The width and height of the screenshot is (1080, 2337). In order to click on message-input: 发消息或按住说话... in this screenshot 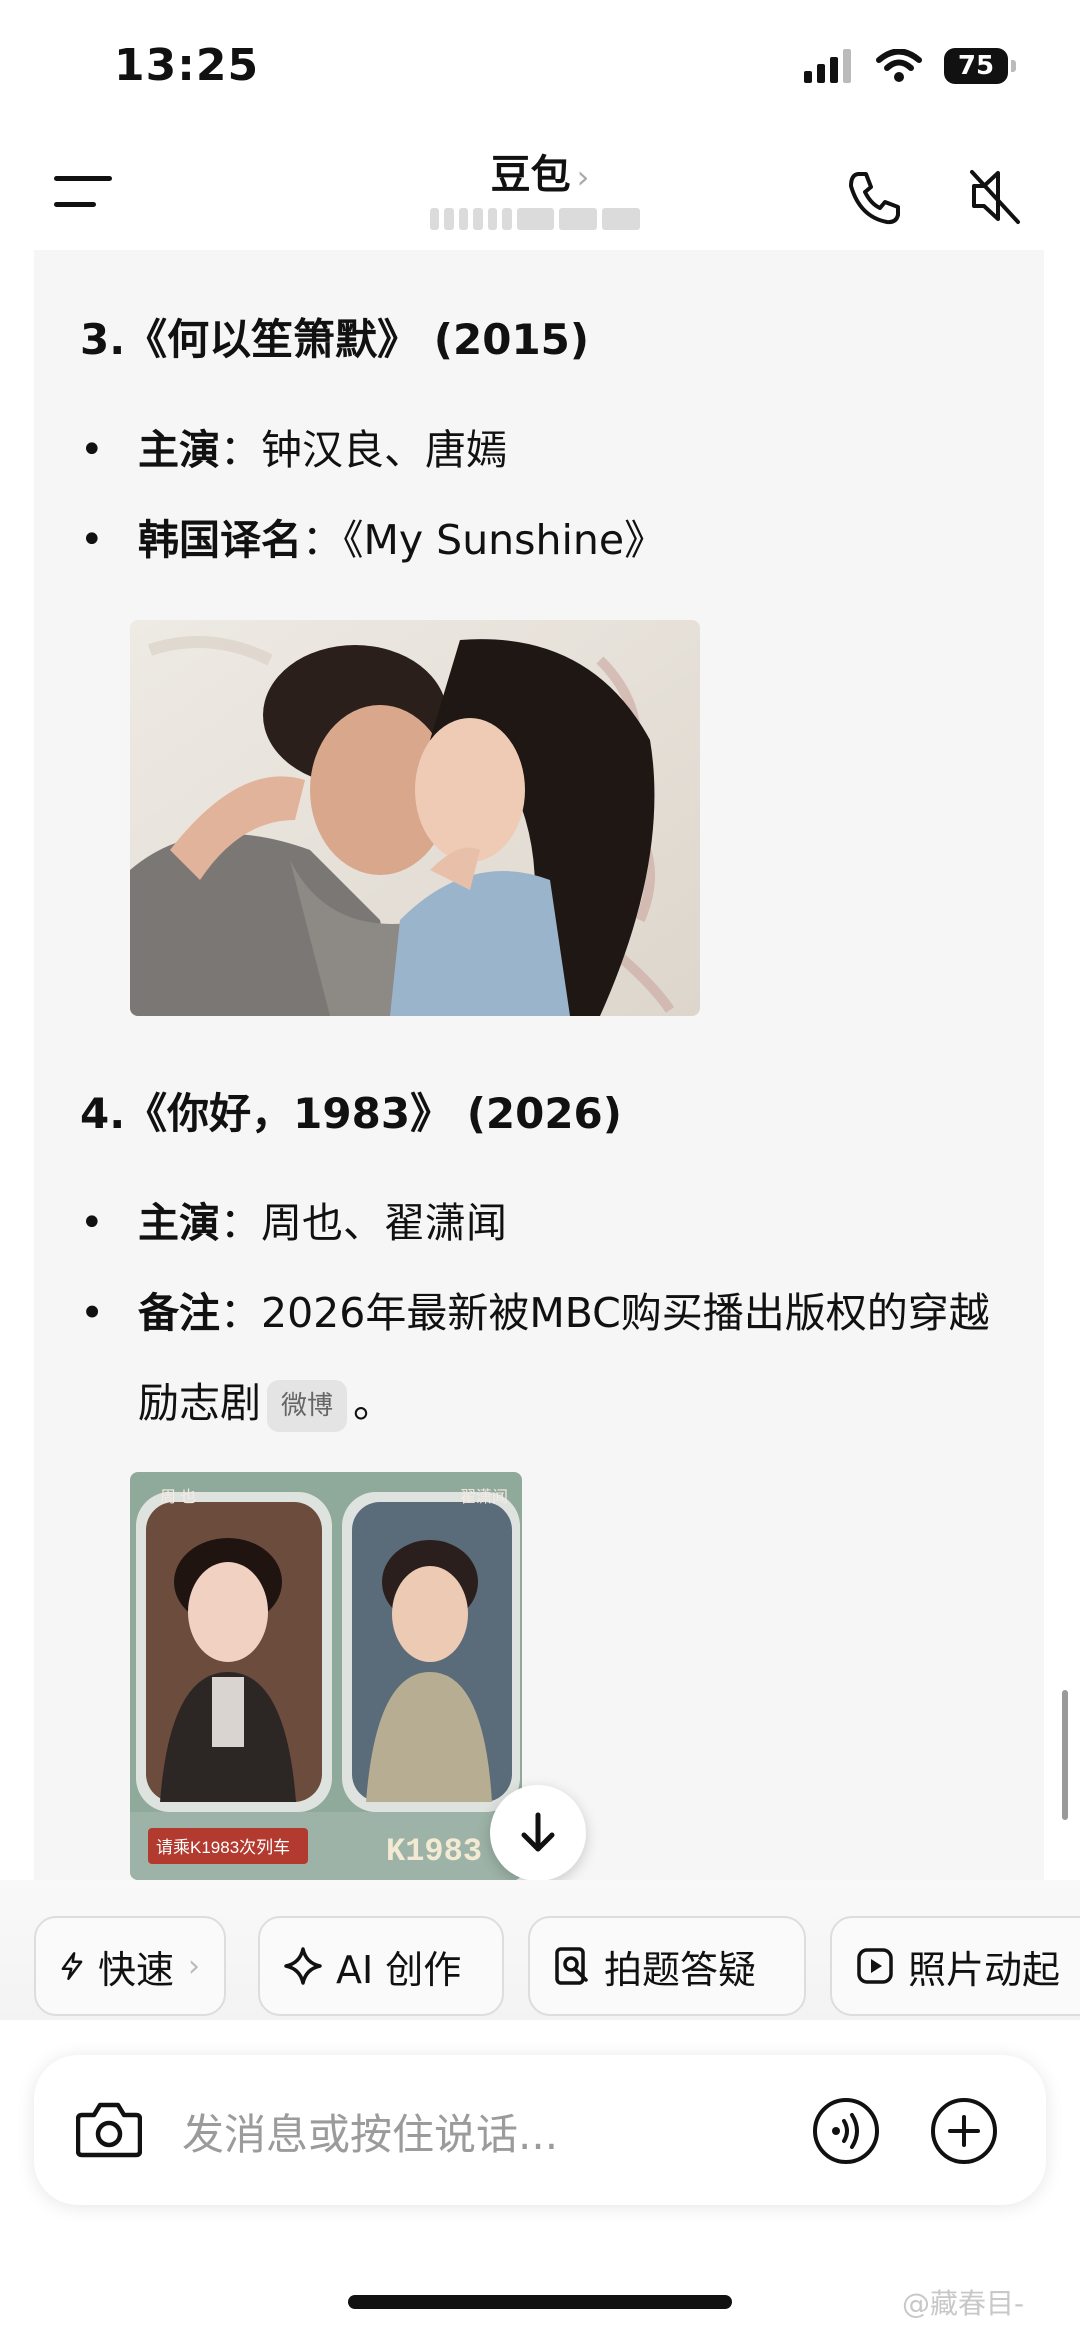, I will do `click(370, 2131)`.